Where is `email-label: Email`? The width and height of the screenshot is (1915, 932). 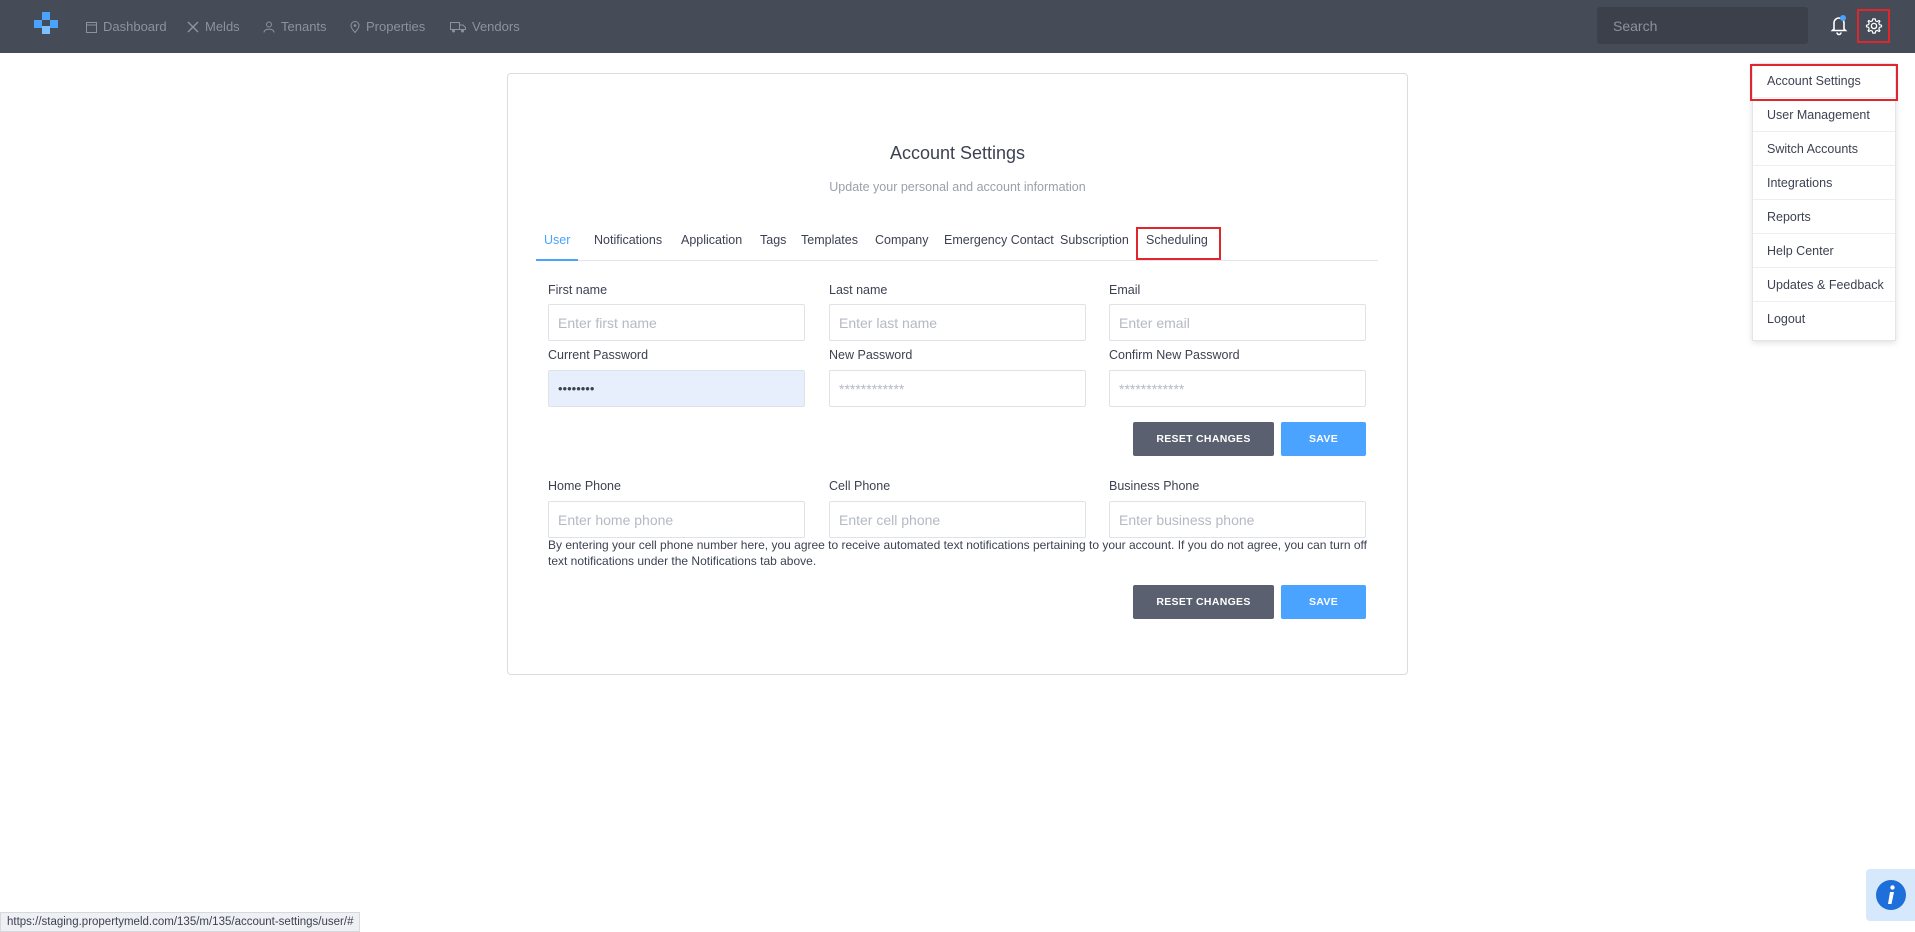 email-label: Email is located at coordinates (1125, 290).